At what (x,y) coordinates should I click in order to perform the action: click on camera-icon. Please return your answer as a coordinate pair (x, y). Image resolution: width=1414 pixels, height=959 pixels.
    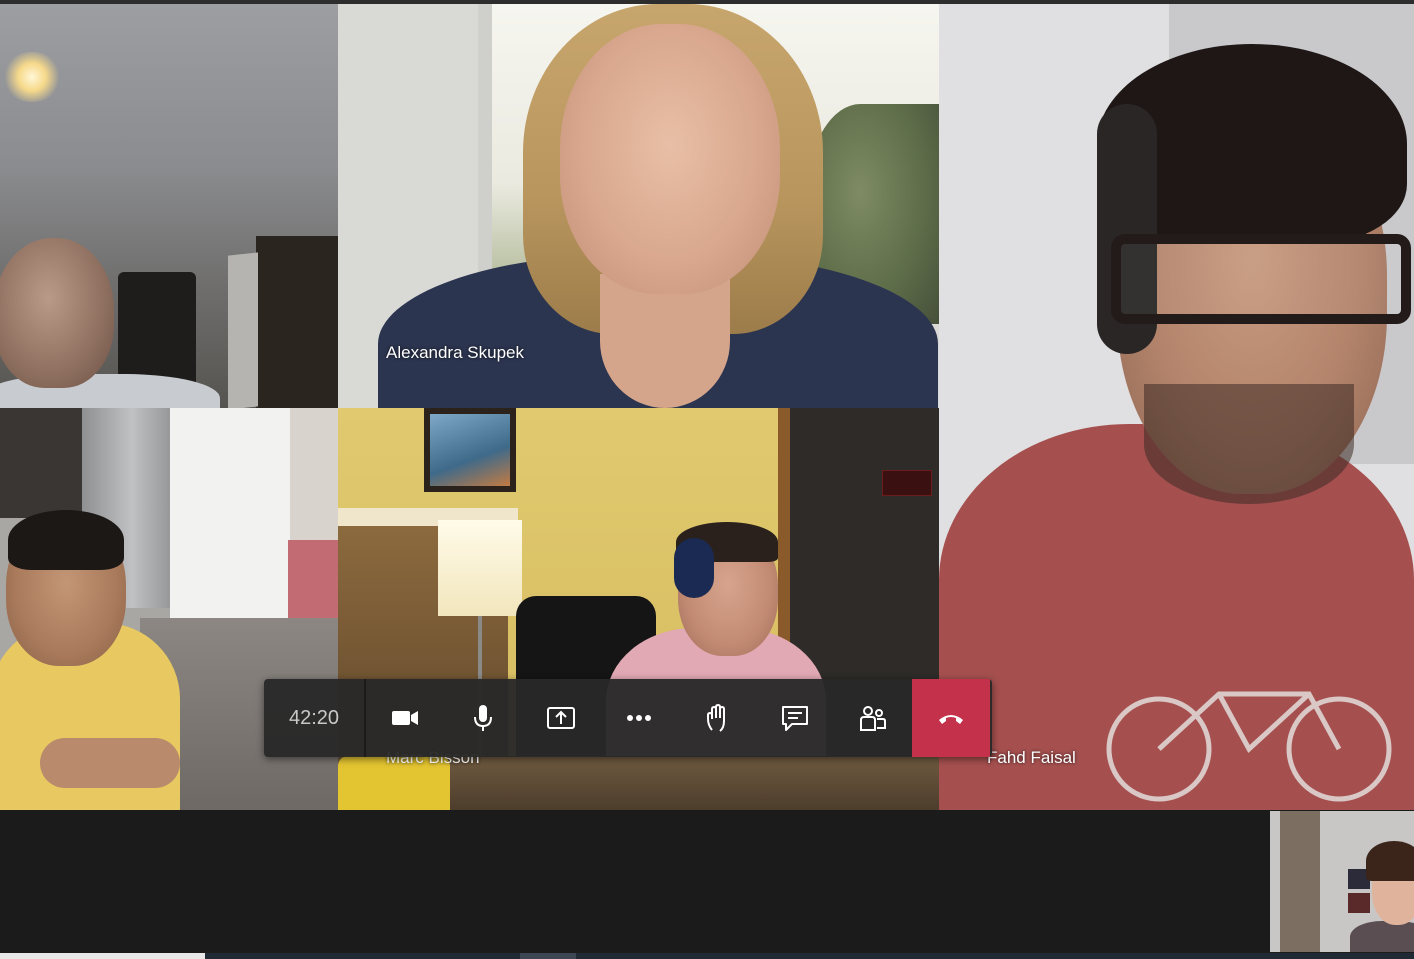
    Looking at the image, I should click on (405, 718).